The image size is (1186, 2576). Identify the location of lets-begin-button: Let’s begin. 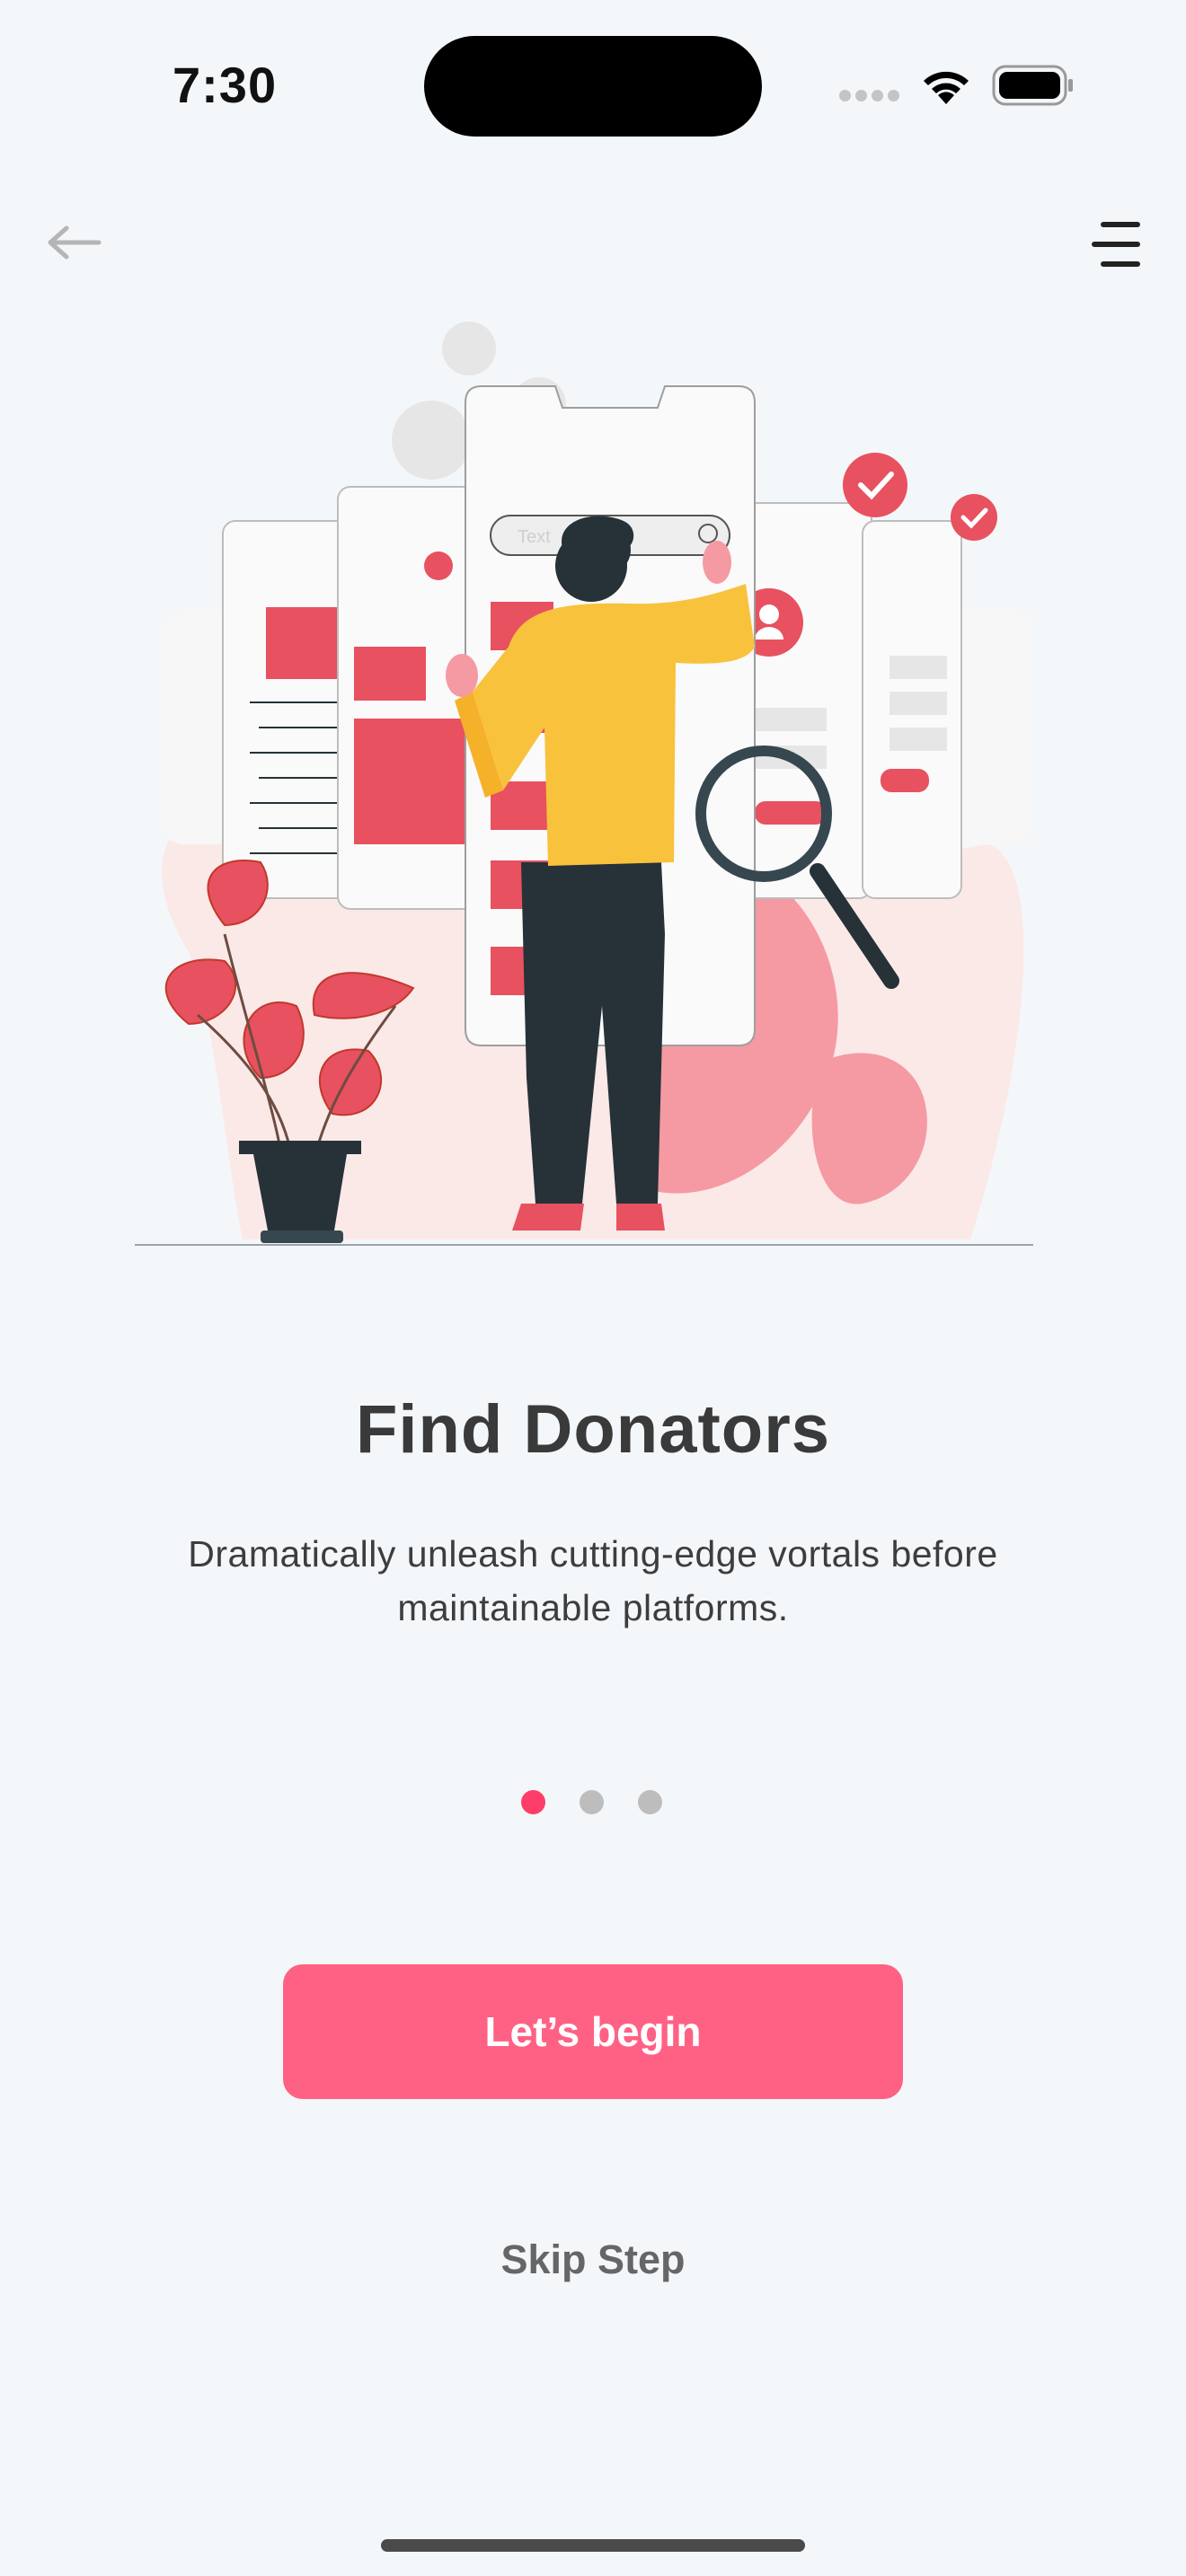
(593, 2031).